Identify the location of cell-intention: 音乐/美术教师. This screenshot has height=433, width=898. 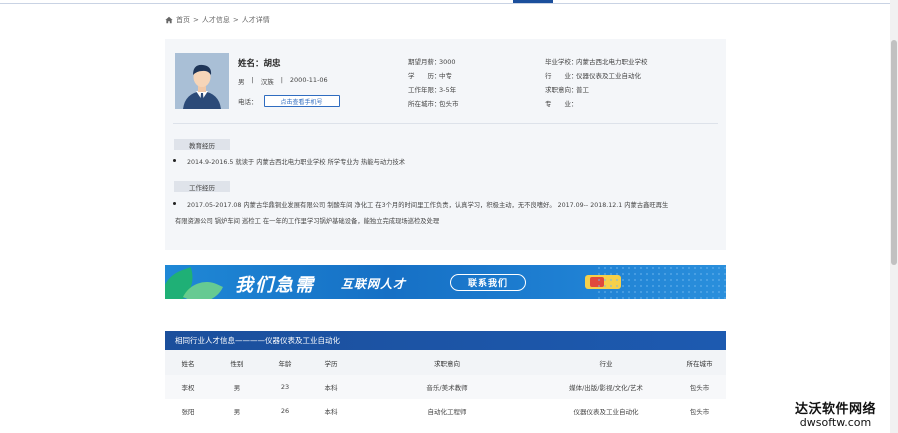
(447, 388).